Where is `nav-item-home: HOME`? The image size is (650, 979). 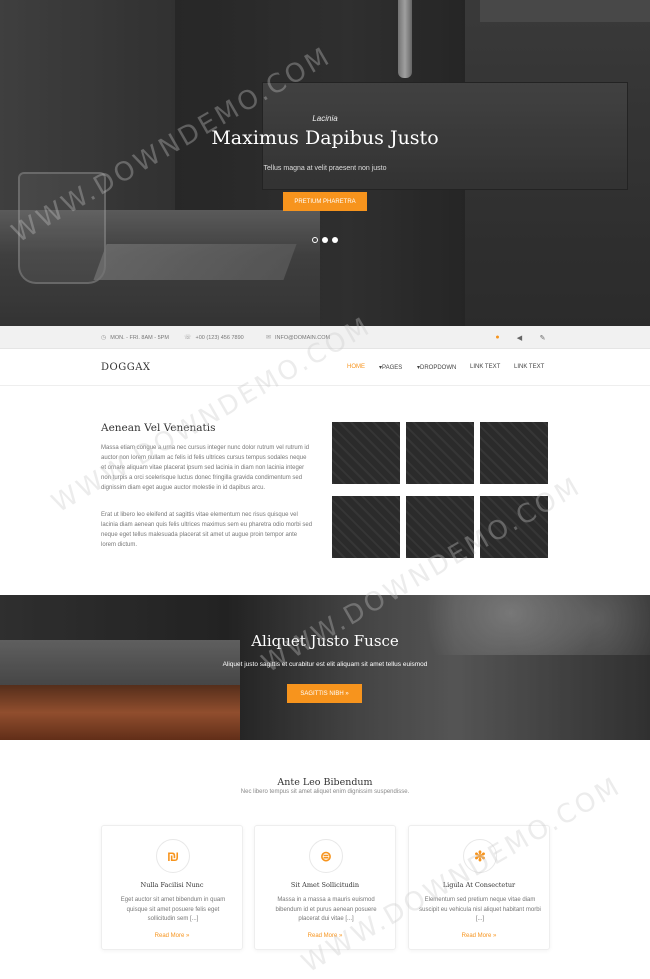
nav-item-home: HOME is located at coordinates (356, 367).